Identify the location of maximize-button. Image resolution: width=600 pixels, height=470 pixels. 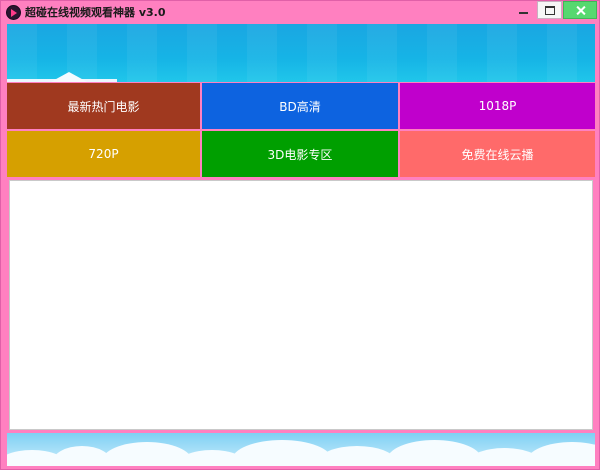
(549, 10).